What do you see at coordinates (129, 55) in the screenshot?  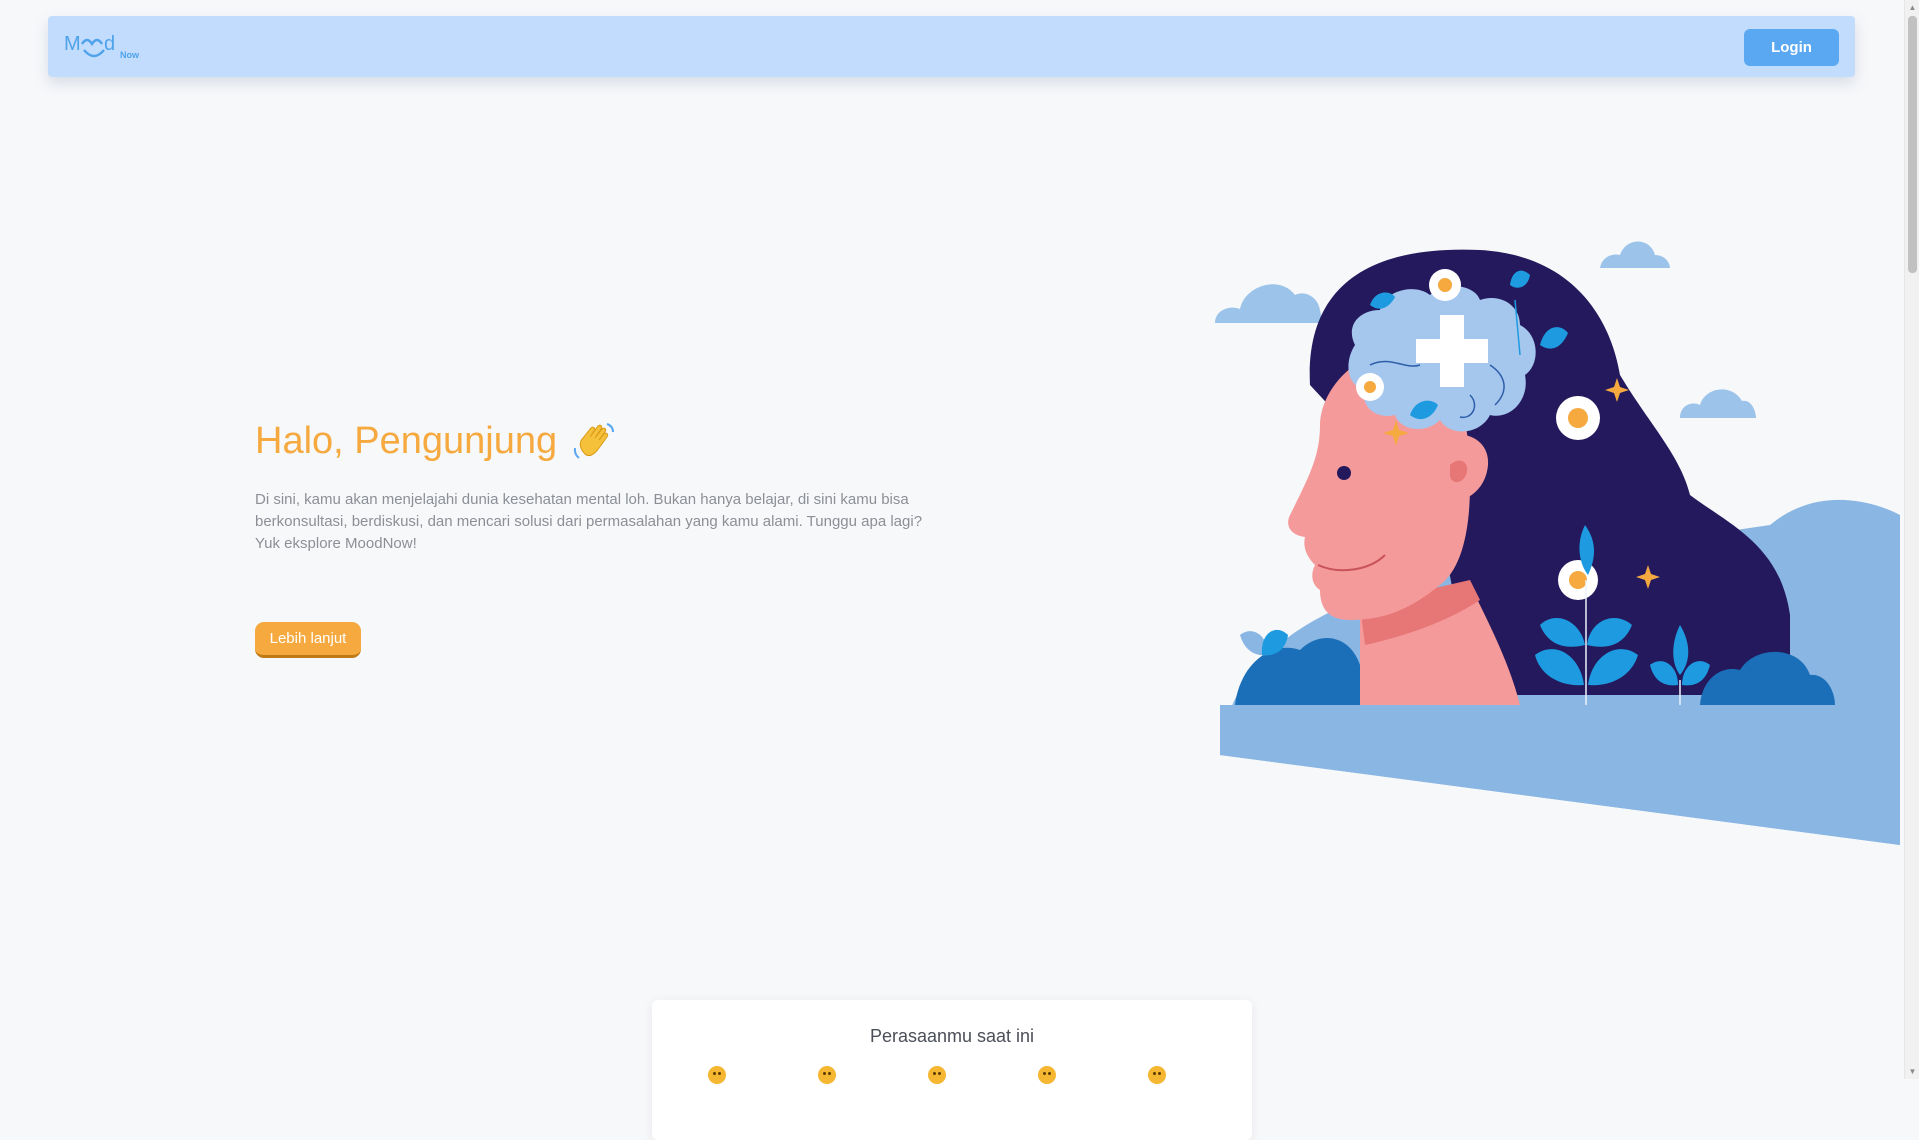 I see `logo-subtext: Now` at bounding box center [129, 55].